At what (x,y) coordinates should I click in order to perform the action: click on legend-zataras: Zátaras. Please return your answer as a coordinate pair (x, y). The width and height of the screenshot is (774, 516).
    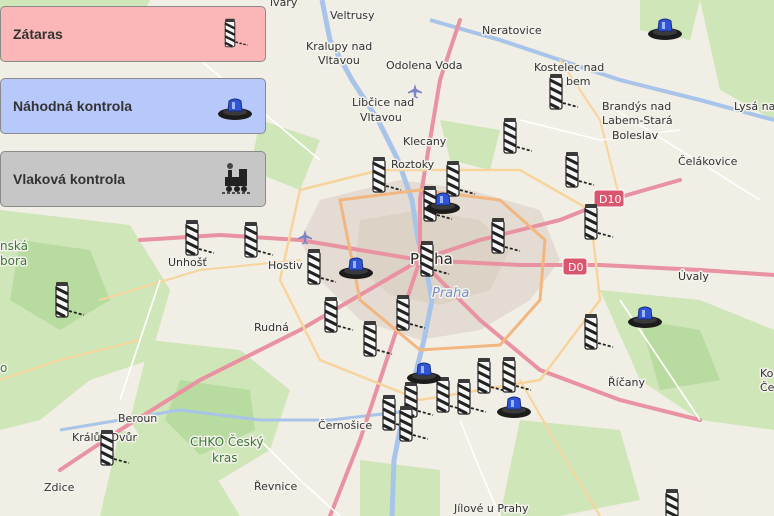
    Looking at the image, I should click on (133, 34).